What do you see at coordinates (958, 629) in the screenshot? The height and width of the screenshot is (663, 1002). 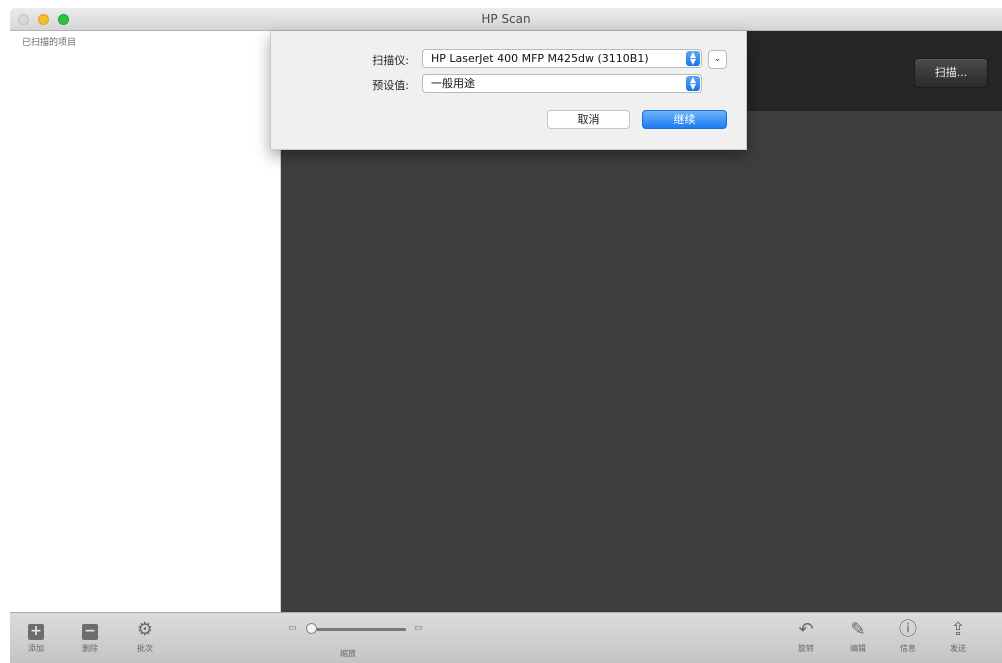 I see `share-icon: ⇪` at bounding box center [958, 629].